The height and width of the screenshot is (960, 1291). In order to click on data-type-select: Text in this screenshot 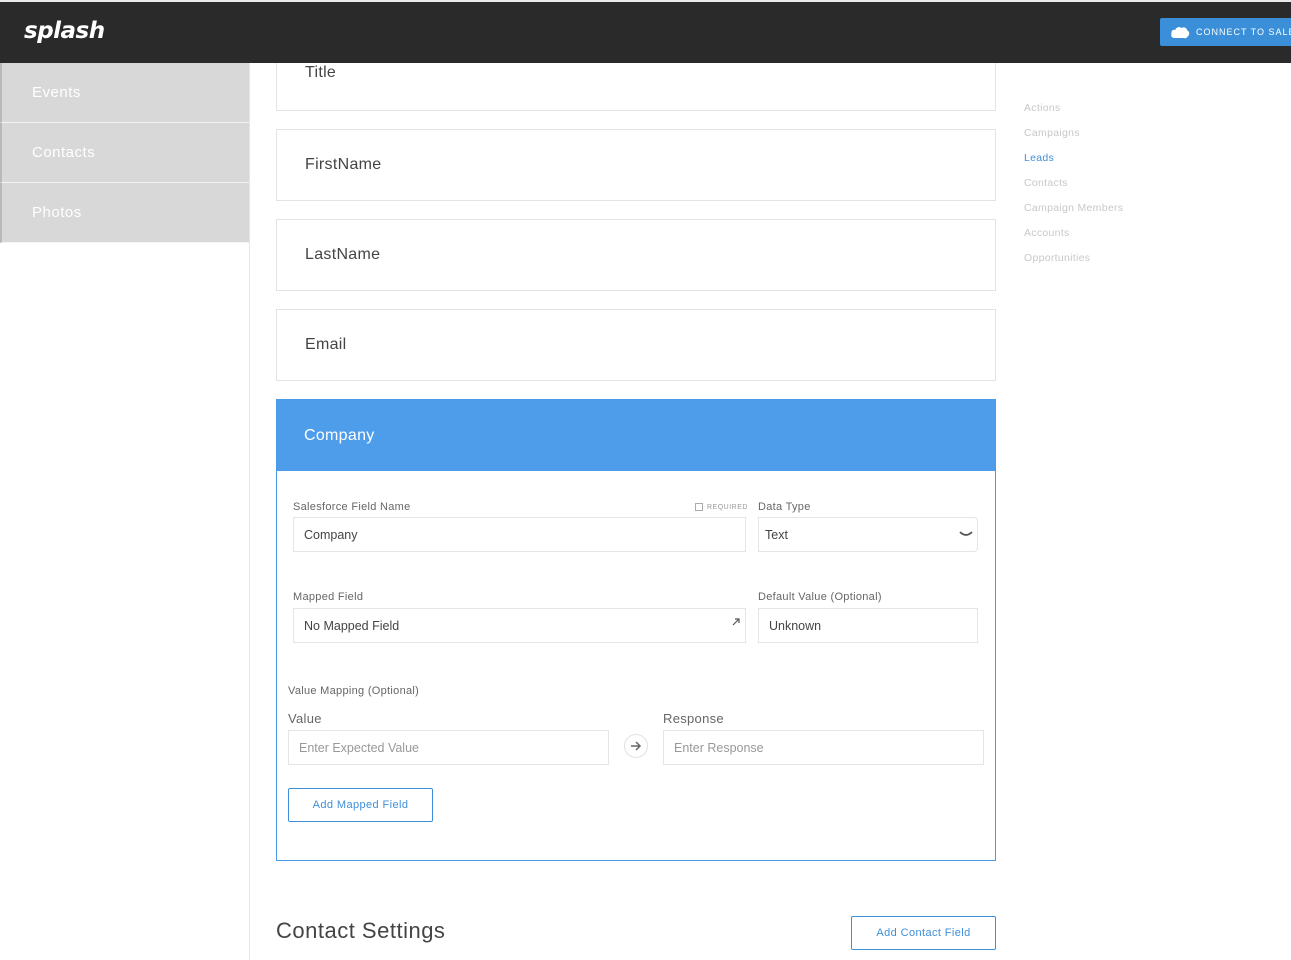, I will do `click(868, 534)`.